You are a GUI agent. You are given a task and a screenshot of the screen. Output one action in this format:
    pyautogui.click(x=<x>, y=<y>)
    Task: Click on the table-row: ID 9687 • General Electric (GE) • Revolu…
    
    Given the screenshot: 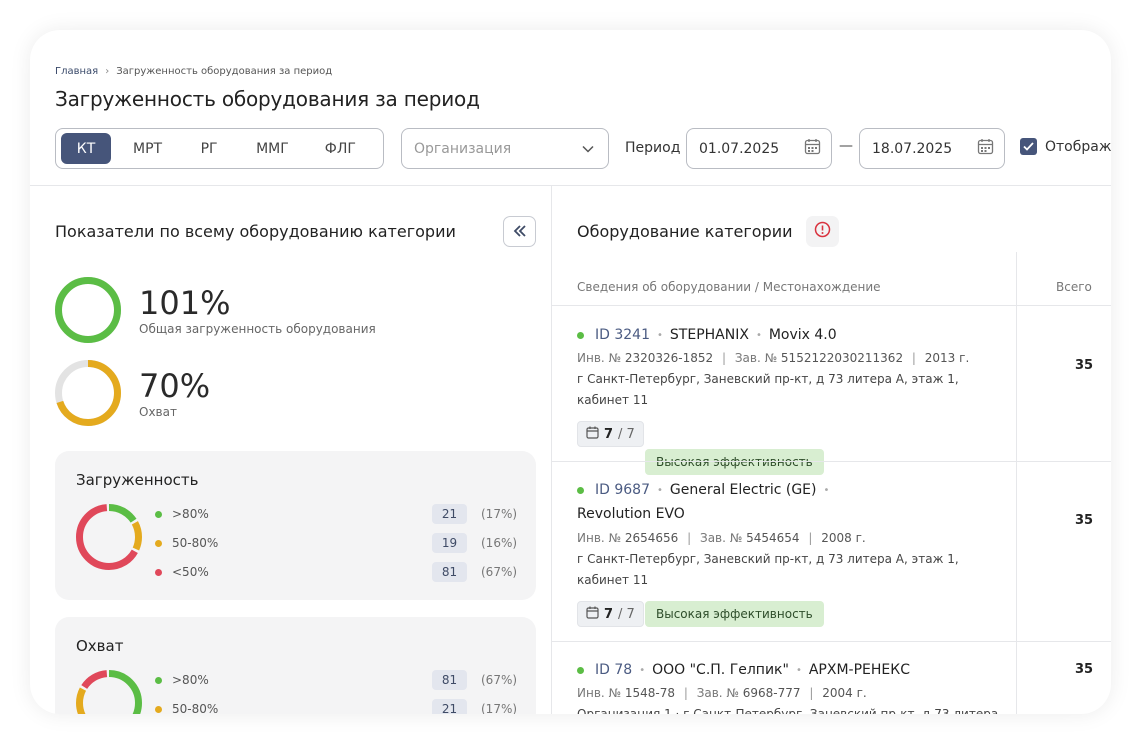 What is the action you would take?
    pyautogui.click(x=831, y=551)
    